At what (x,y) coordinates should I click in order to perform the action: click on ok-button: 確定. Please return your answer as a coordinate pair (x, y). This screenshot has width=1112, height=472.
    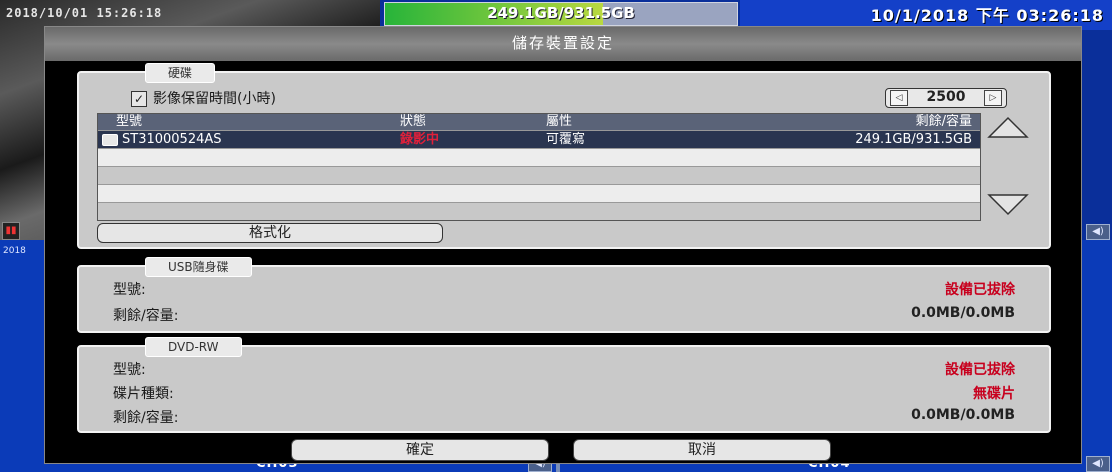
    Looking at the image, I should click on (420, 450).